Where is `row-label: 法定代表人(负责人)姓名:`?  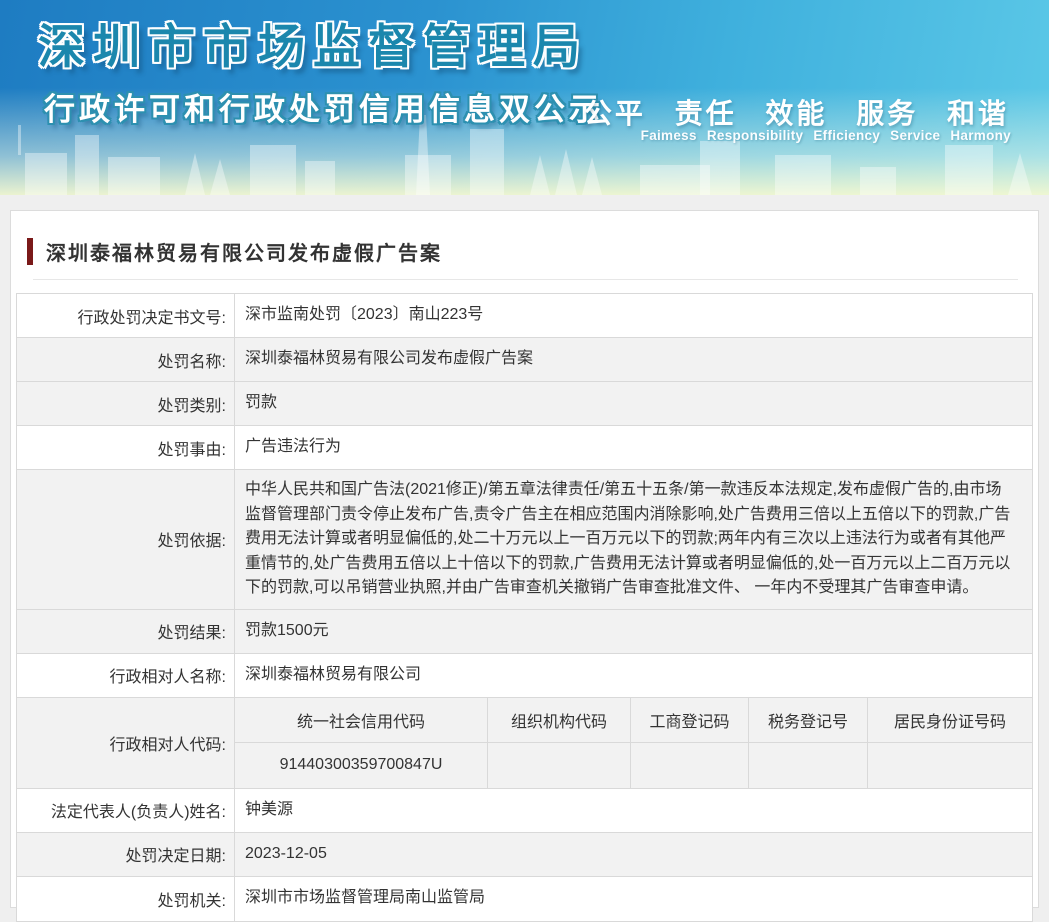 row-label: 法定代表人(负责人)姓名: is located at coordinates (126, 810).